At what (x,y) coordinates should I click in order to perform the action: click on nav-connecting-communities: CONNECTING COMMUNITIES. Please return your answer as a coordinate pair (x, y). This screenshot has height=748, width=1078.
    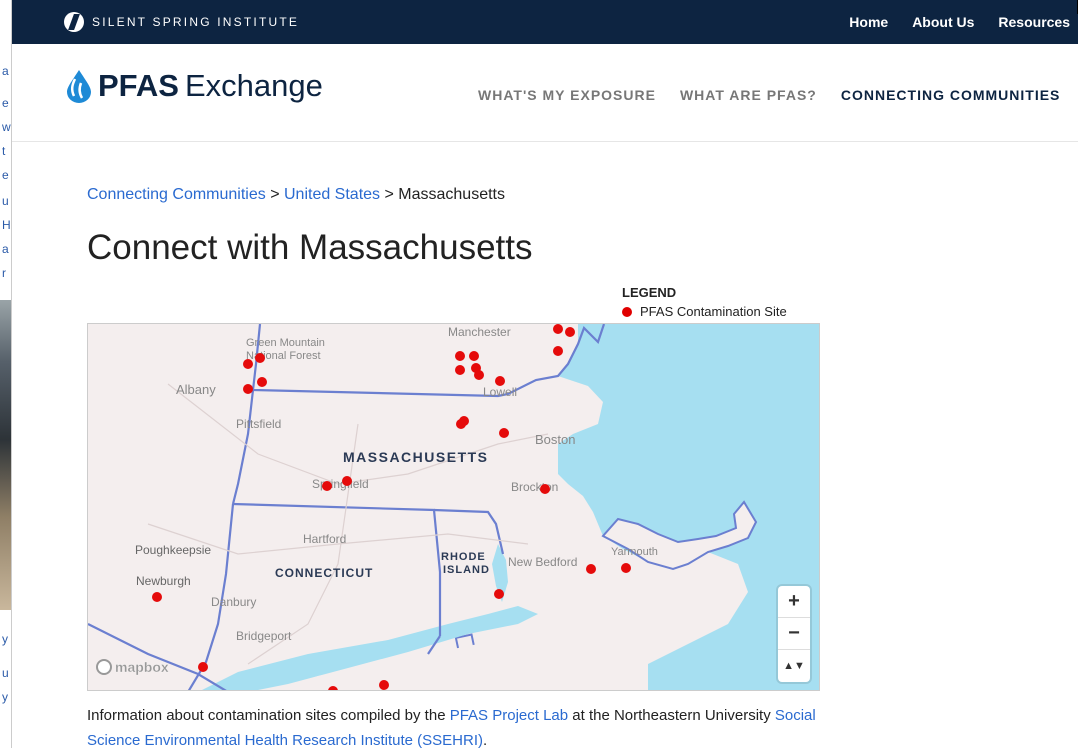
    Looking at the image, I should click on (951, 95).